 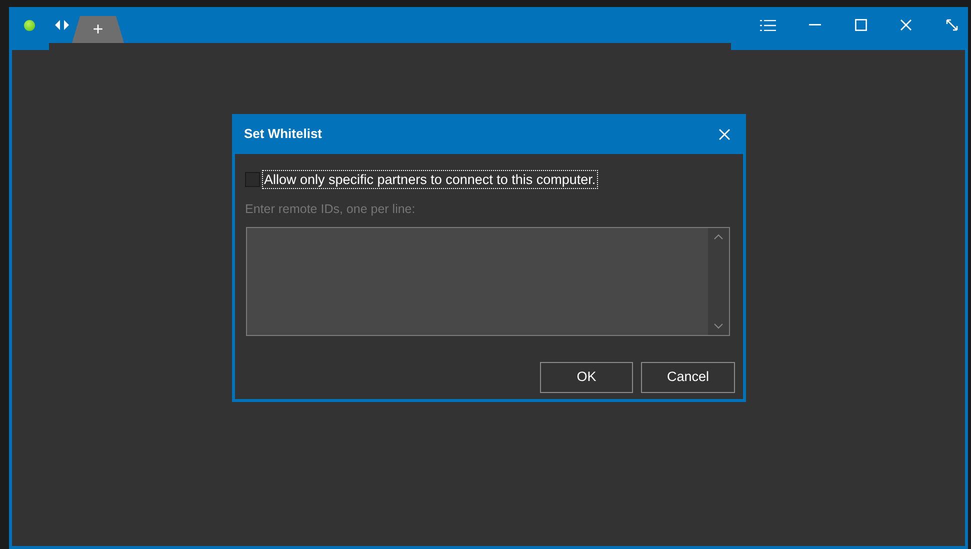 I want to click on swap-arrows-icon, so click(x=62, y=25).